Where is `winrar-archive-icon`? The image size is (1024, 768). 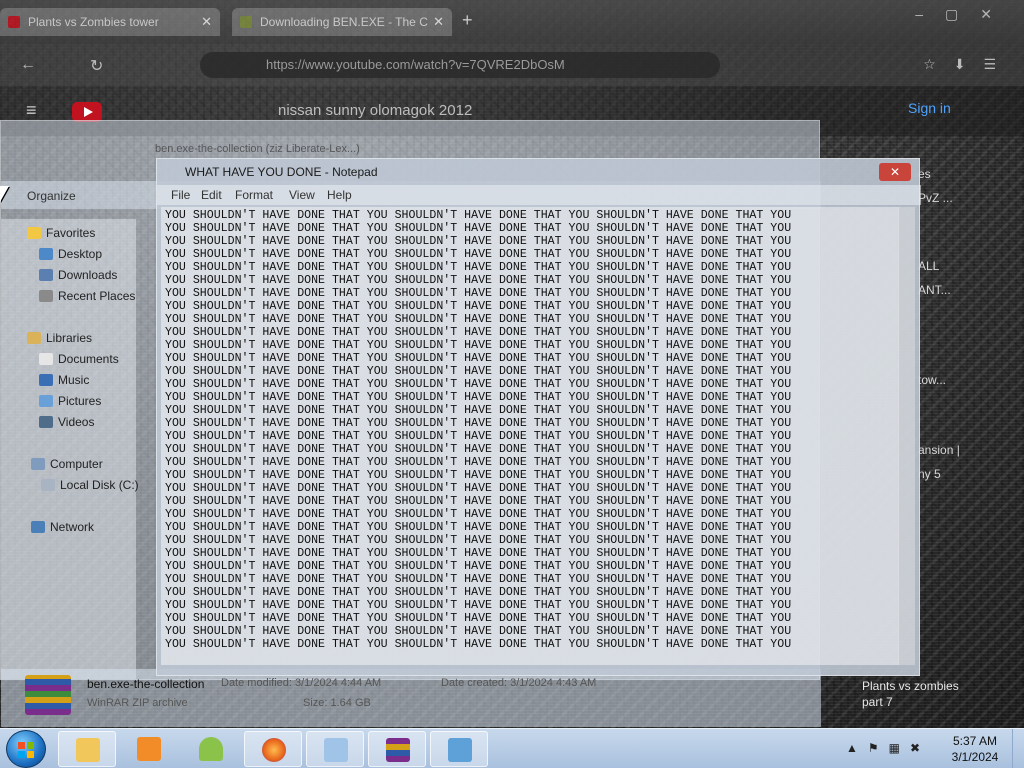
winrar-archive-icon is located at coordinates (48, 695).